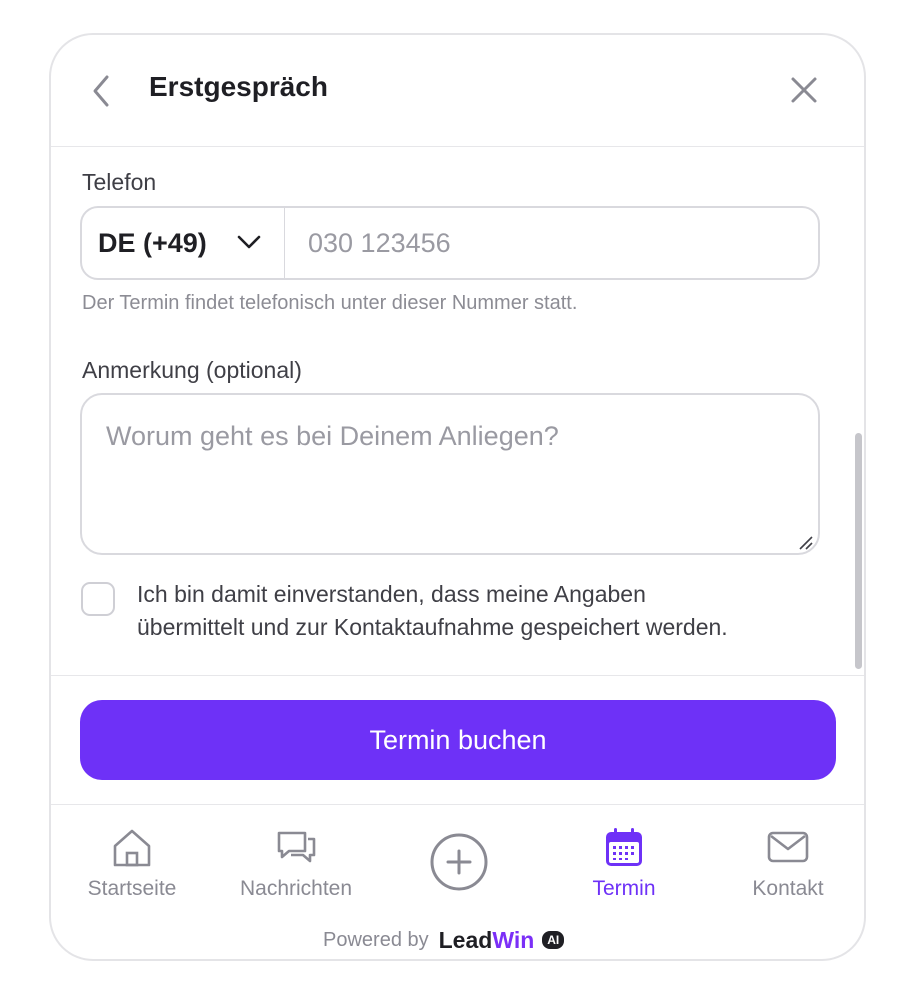 The image size is (916, 994). I want to click on country-code-select: DE (+49), so click(183, 243).